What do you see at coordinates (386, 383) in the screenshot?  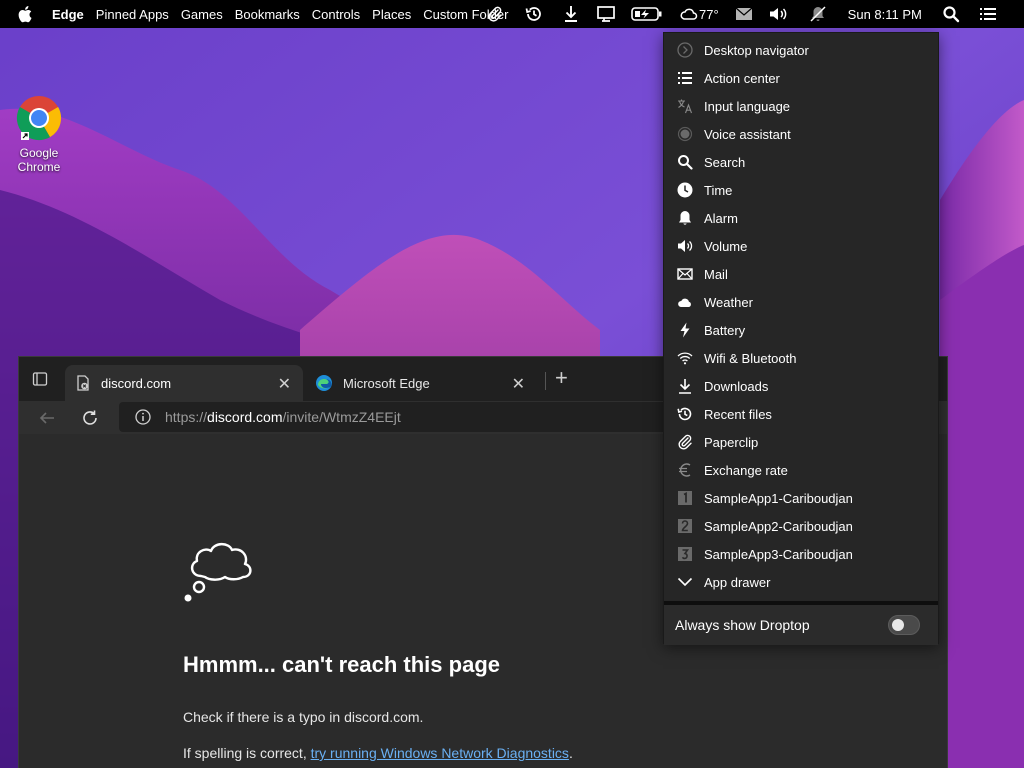 I see `tab-title: Microsoft Edge` at bounding box center [386, 383].